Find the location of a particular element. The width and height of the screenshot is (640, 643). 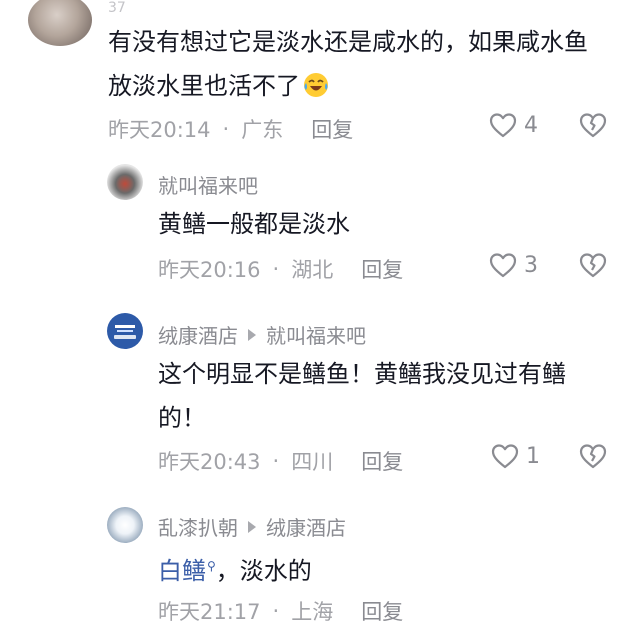

like-button: 3 is located at coordinates (513, 265).